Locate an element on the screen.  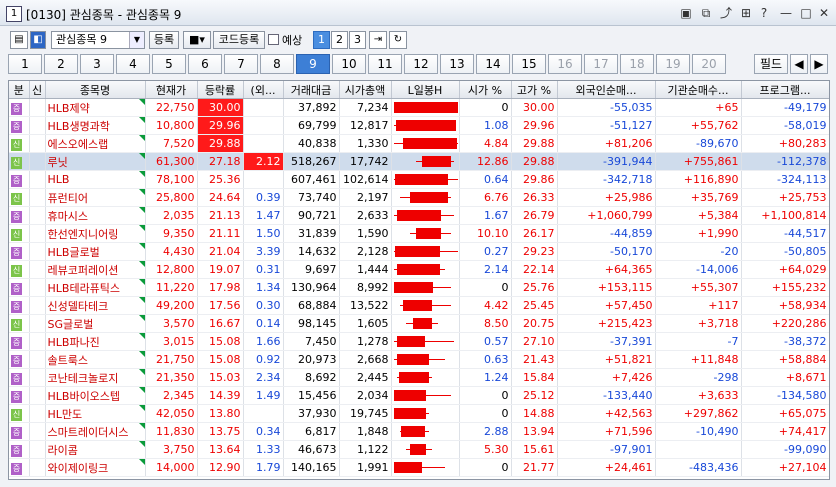
close-icon: ✕ is located at coordinates (824, 13).